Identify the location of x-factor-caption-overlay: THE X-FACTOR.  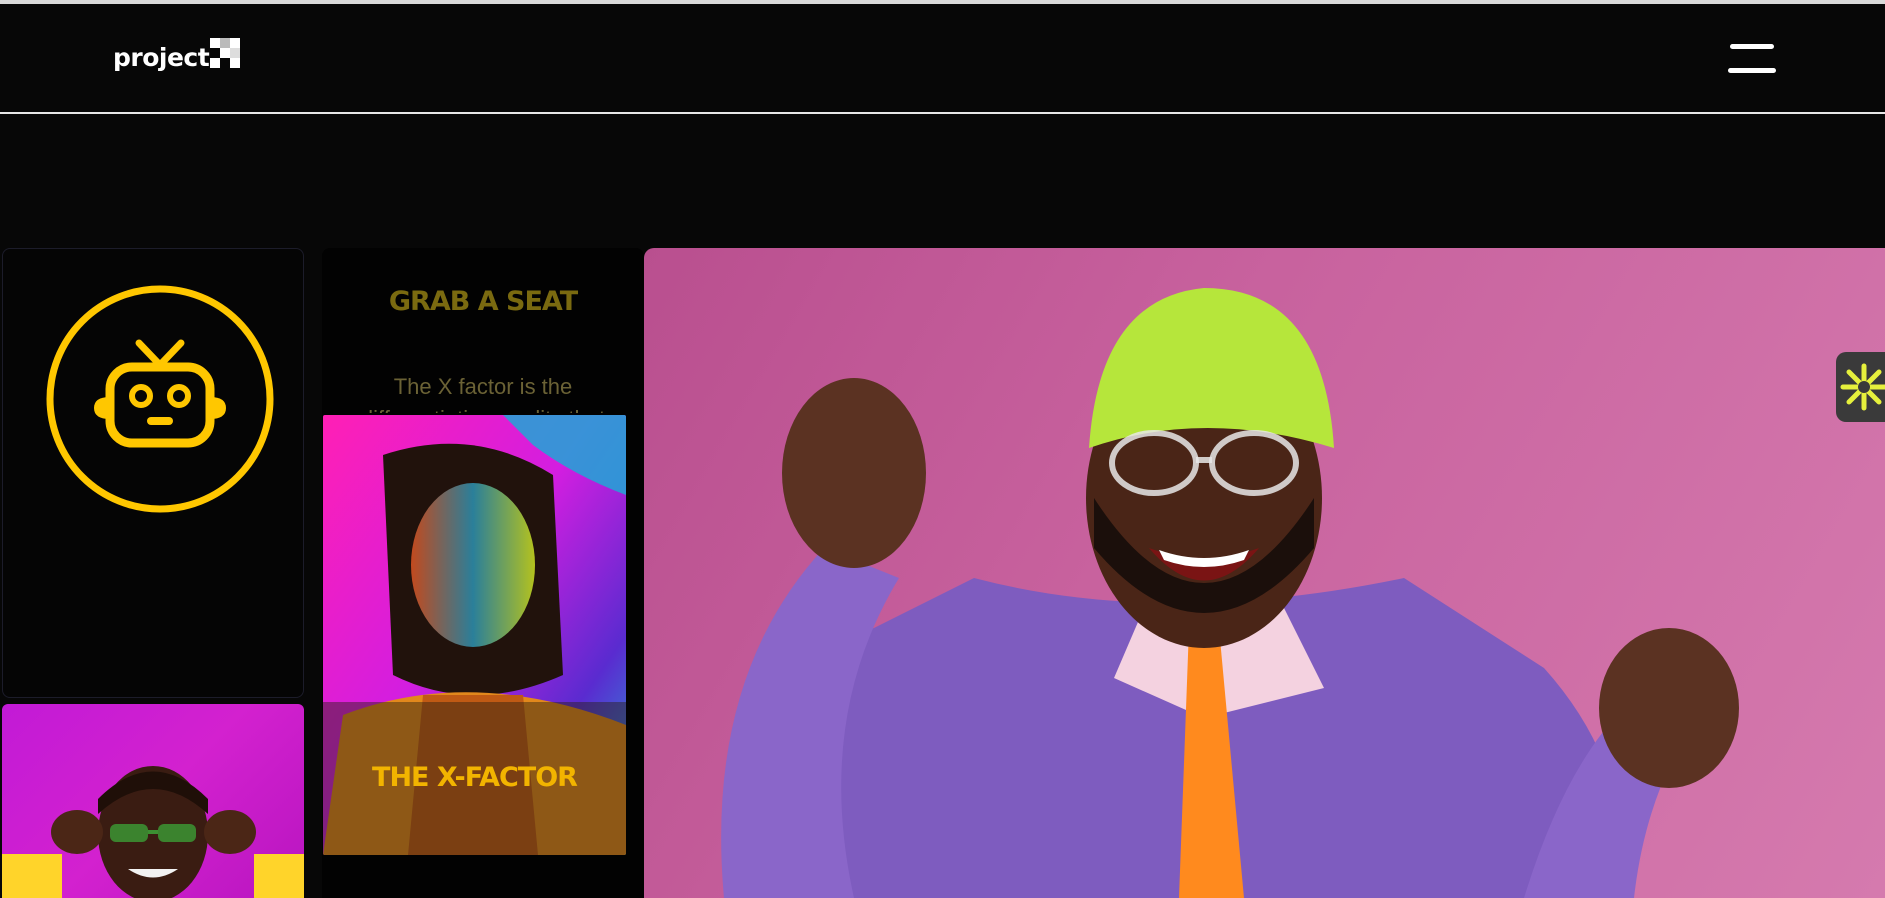
(474, 778).